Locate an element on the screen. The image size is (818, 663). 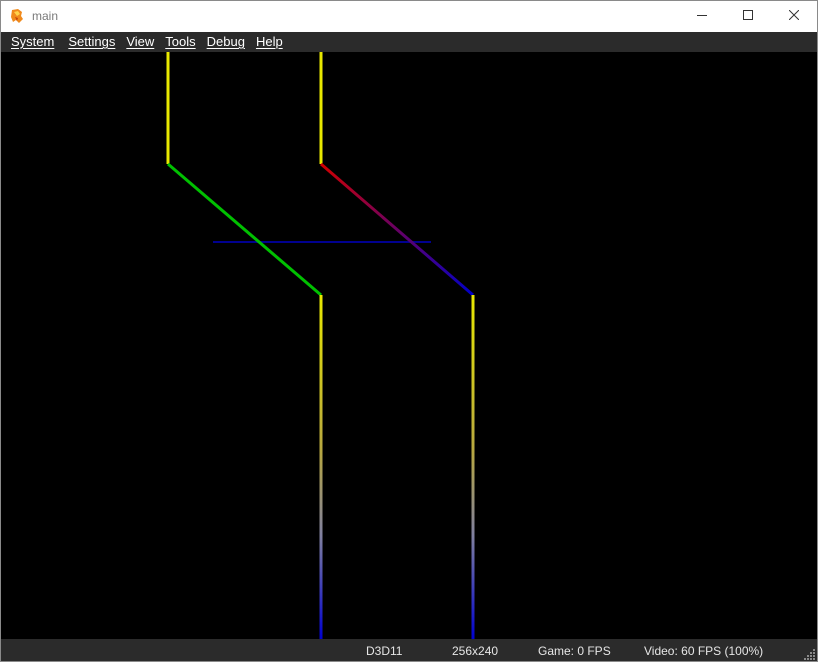
maximize-icon is located at coordinates (748, 16).